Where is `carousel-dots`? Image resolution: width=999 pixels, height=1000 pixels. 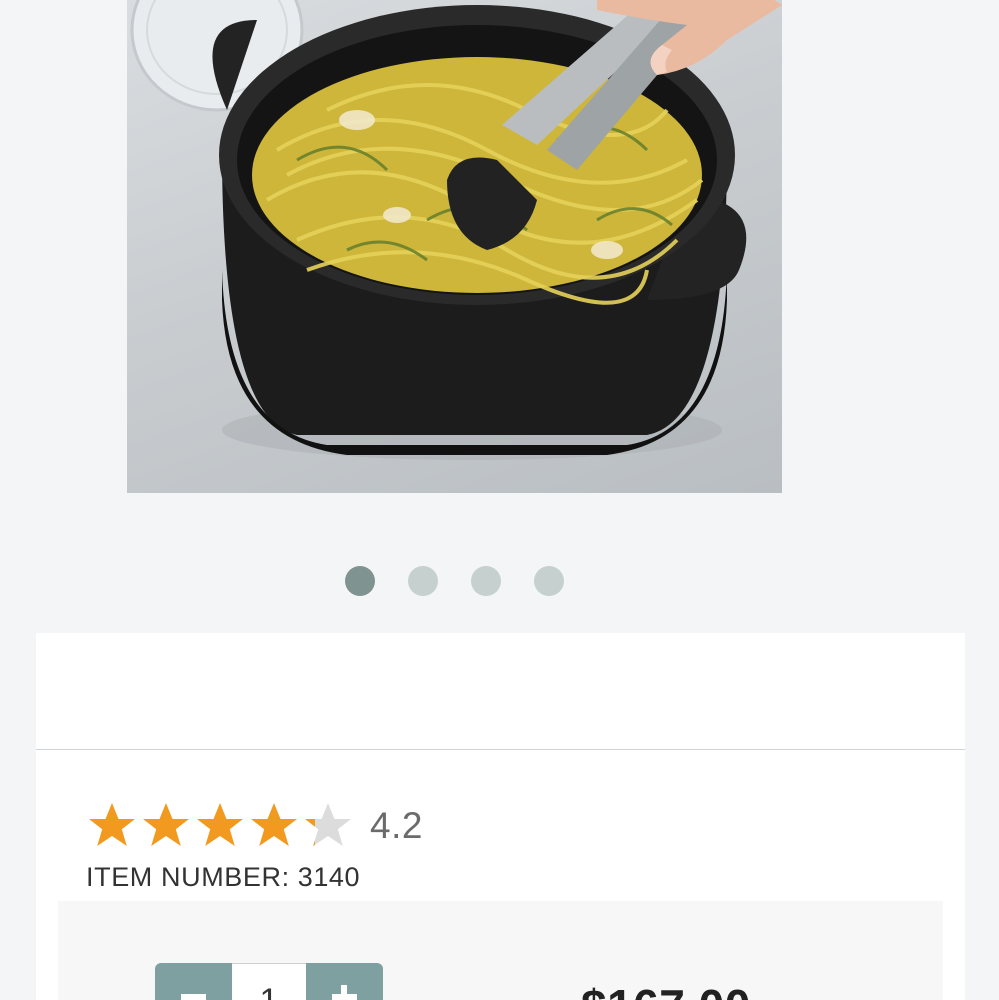 carousel-dots is located at coordinates (499, 581).